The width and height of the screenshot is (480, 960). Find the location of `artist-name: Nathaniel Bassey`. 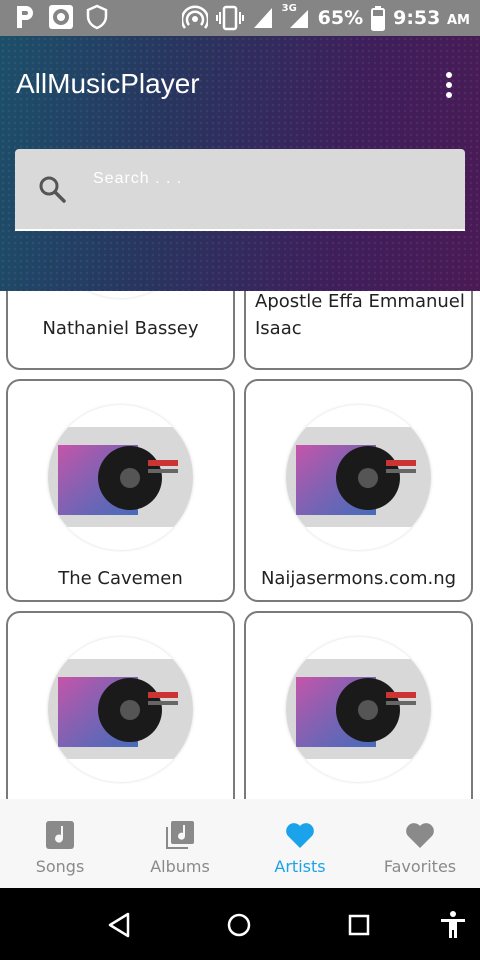

artist-name: Nathaniel Bassey is located at coordinates (120, 328).